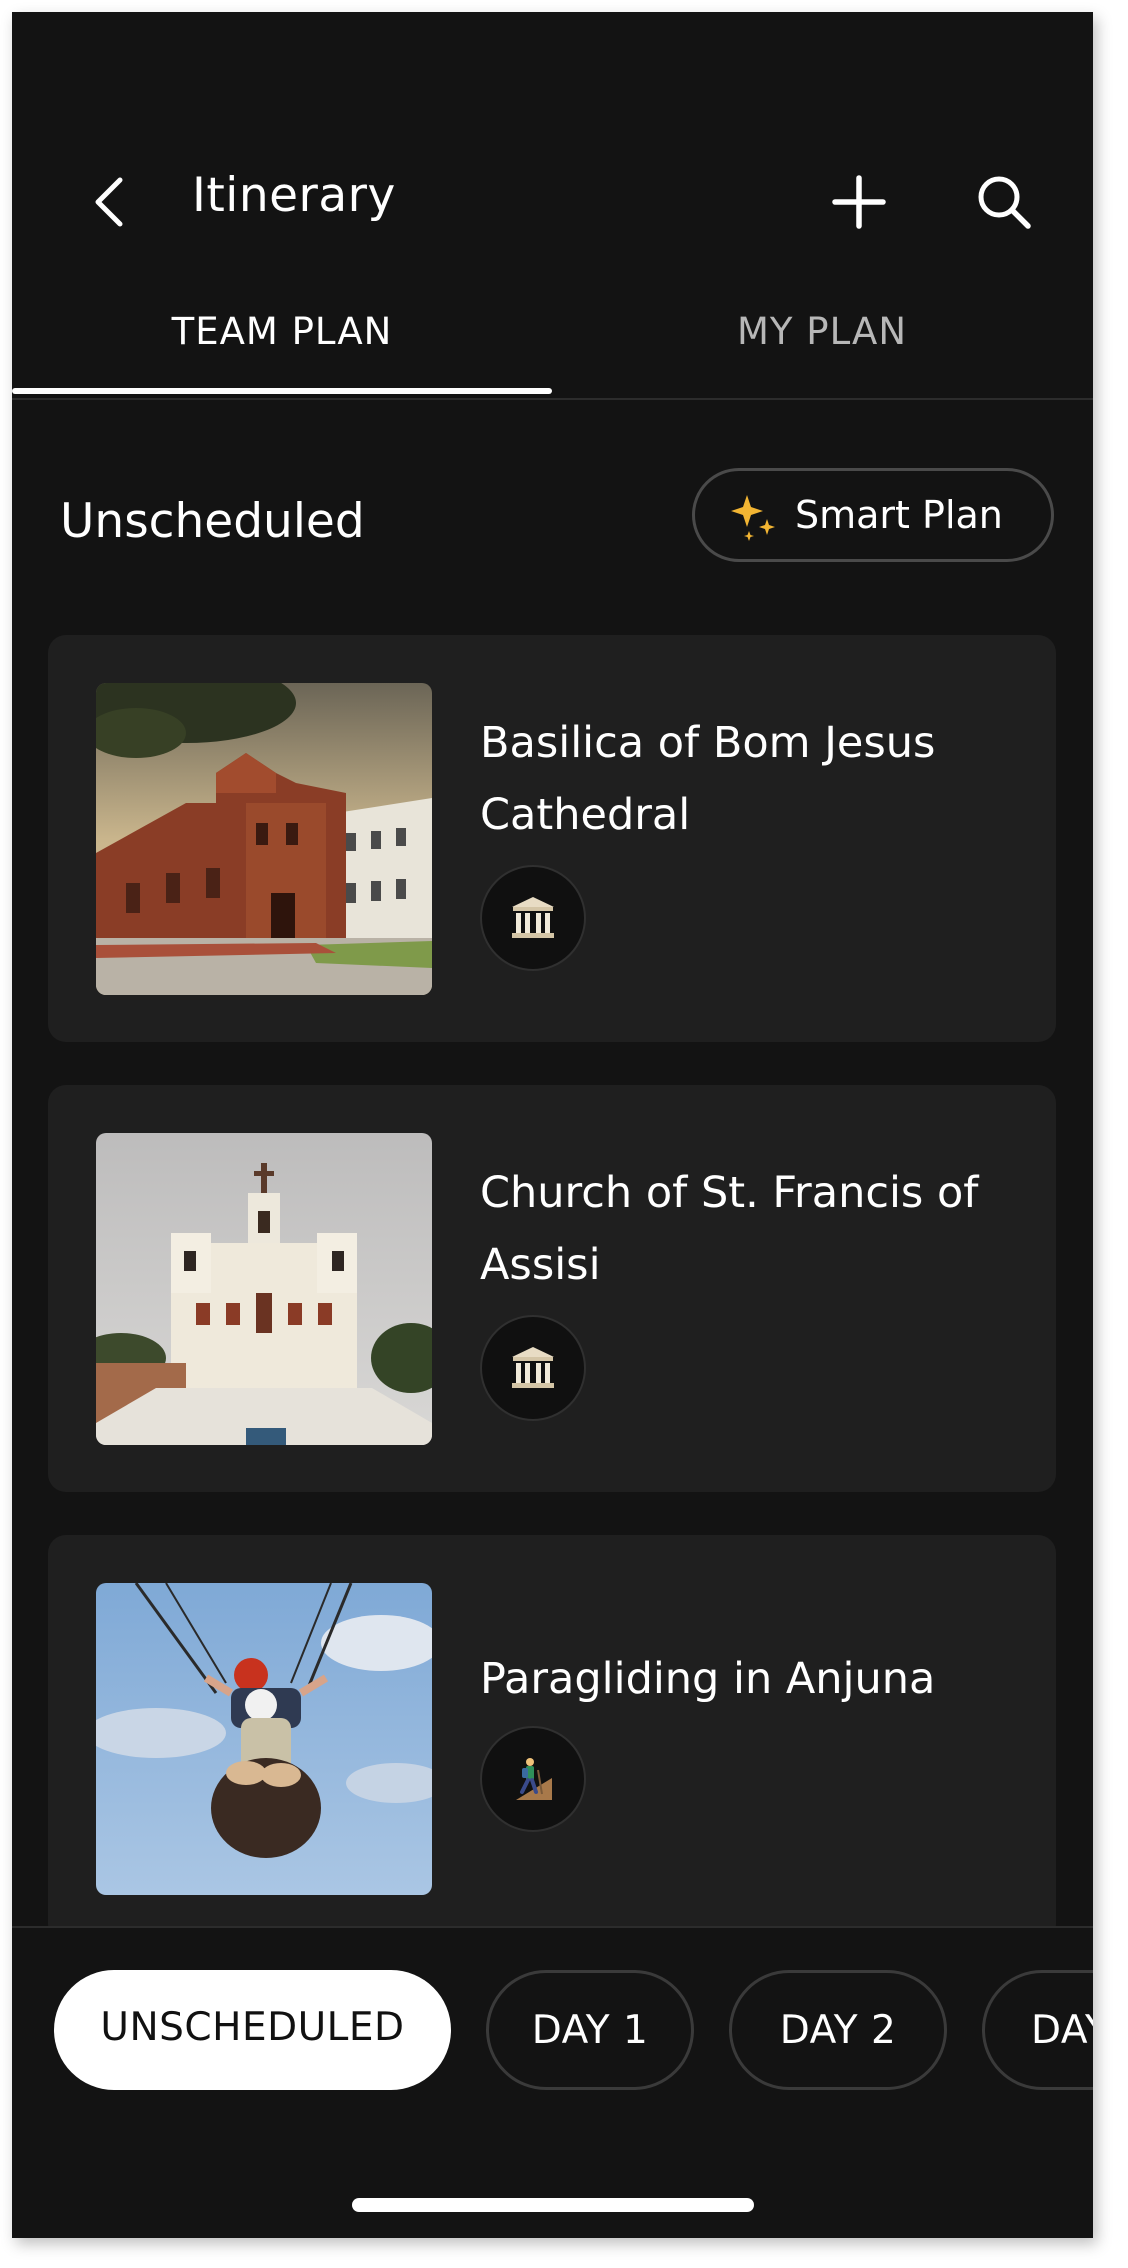  Describe the element at coordinates (822, 331) in the screenshot. I see `tab-my-plan: MY PLAN` at that location.